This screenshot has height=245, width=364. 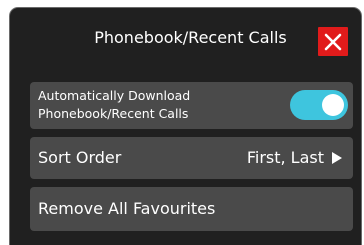 What do you see at coordinates (190, 37) in the screenshot?
I see `page-title: Phonebook/Recent Calls` at bounding box center [190, 37].